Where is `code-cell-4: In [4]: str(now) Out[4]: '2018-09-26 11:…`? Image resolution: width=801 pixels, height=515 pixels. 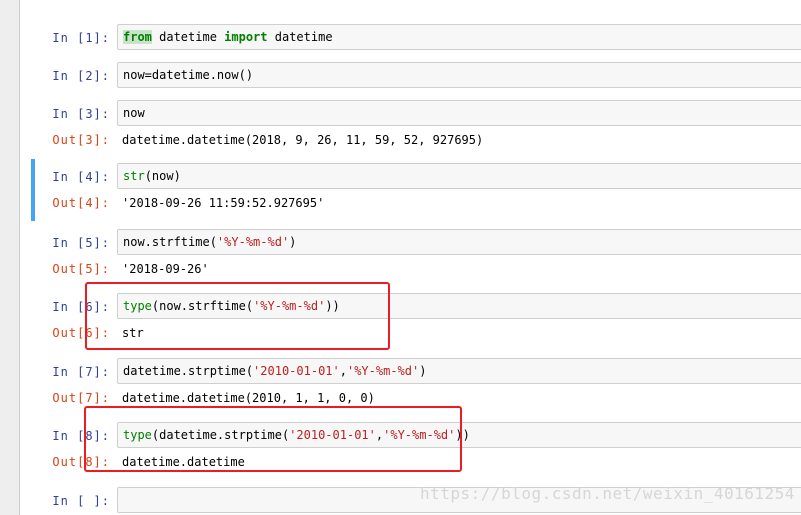
code-cell-4: In [4]: str(now) Out[4]: '2018-09-26 11:… is located at coordinates (416, 190).